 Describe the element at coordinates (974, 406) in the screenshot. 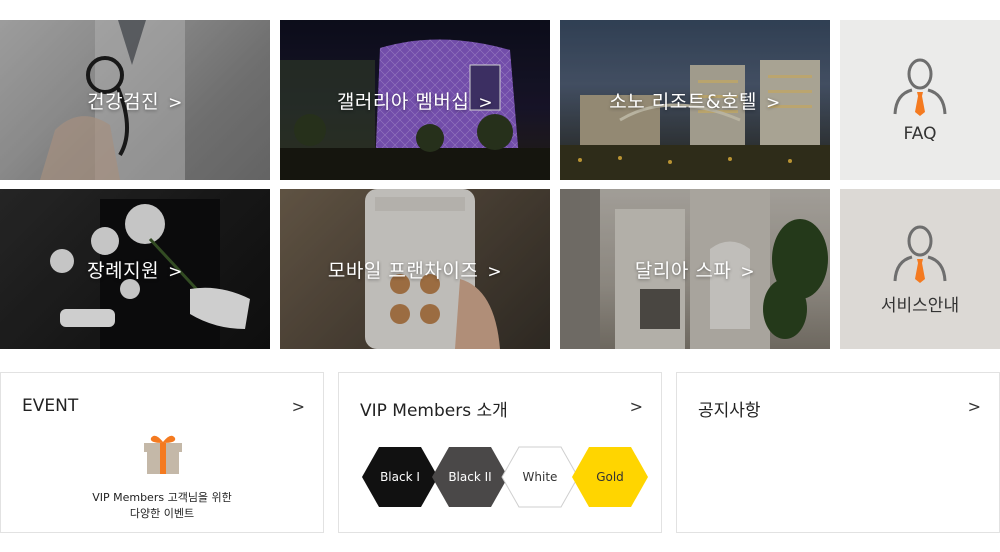

I see `notice-more-arrow-icon: >` at that location.